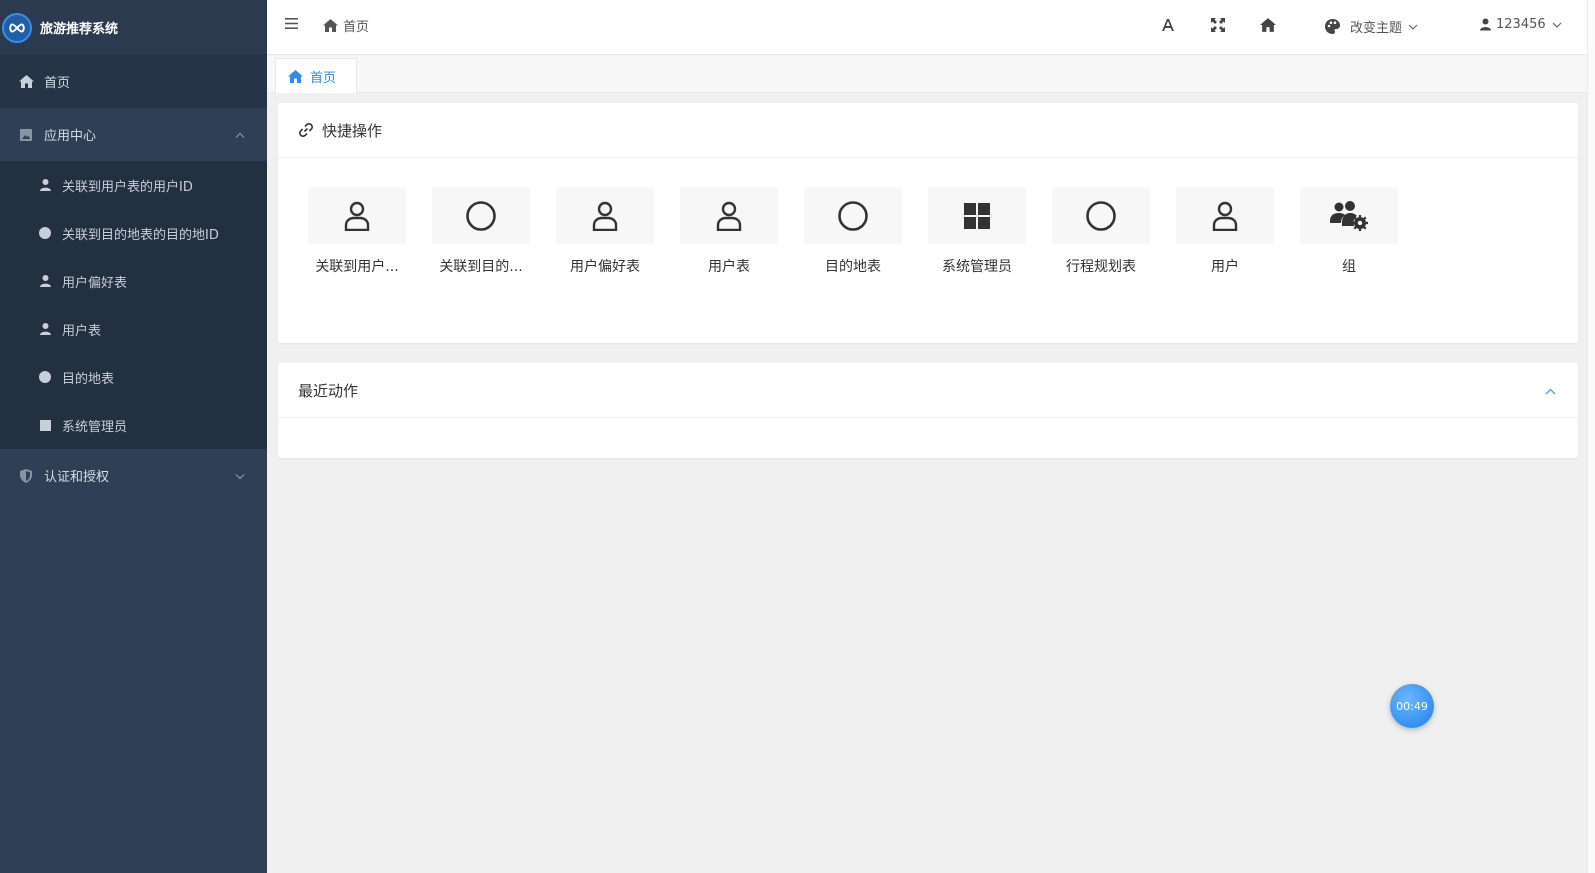 Image resolution: width=1595 pixels, height=873 pixels. Describe the element at coordinates (26, 135) in the screenshot. I see `image-icon` at that location.